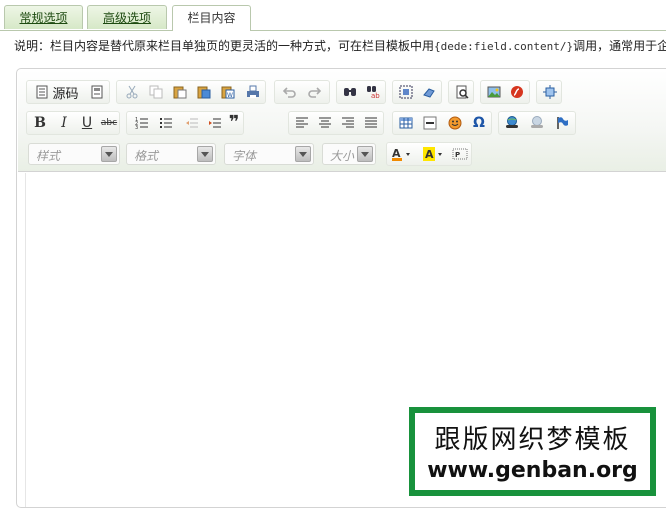  I want to click on tab-general-options: 常规选项, so click(43, 17).